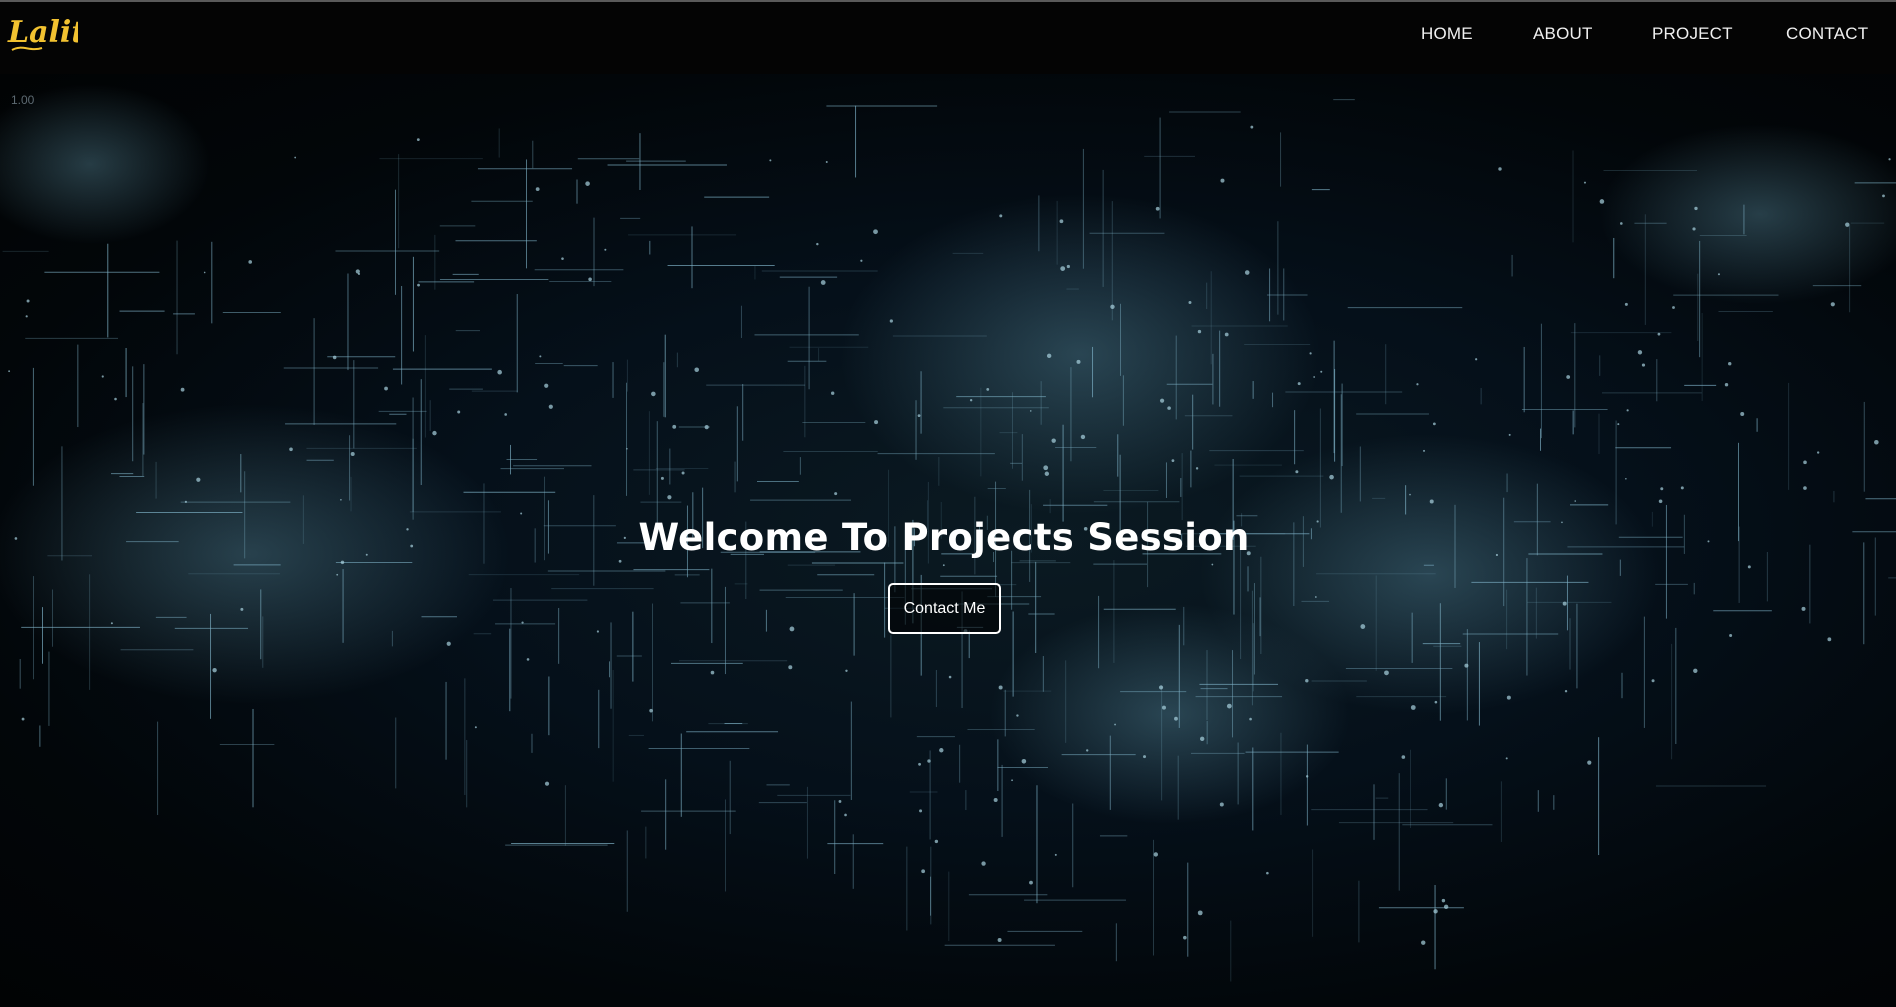  What do you see at coordinates (23, 100) in the screenshot?
I see `version-label: 1.00` at bounding box center [23, 100].